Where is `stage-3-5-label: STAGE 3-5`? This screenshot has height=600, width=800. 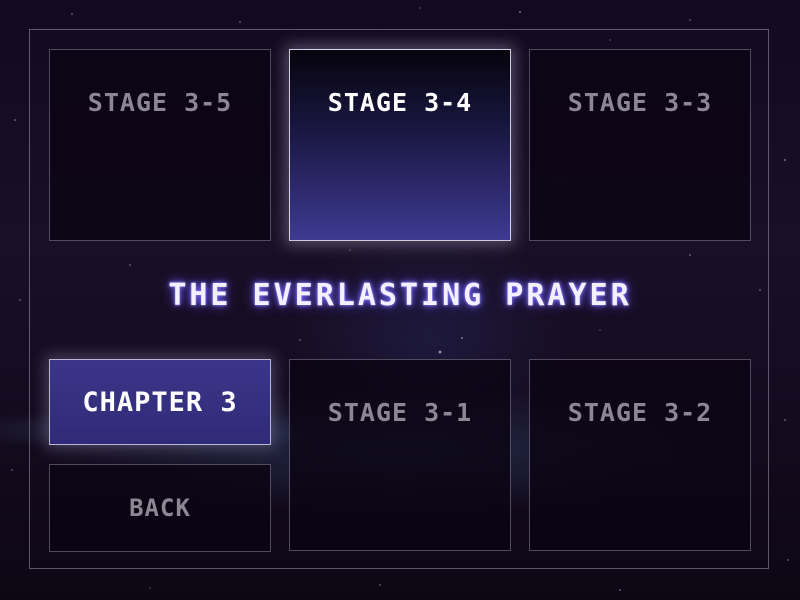
stage-3-5-label: STAGE 3-5 is located at coordinates (160, 102).